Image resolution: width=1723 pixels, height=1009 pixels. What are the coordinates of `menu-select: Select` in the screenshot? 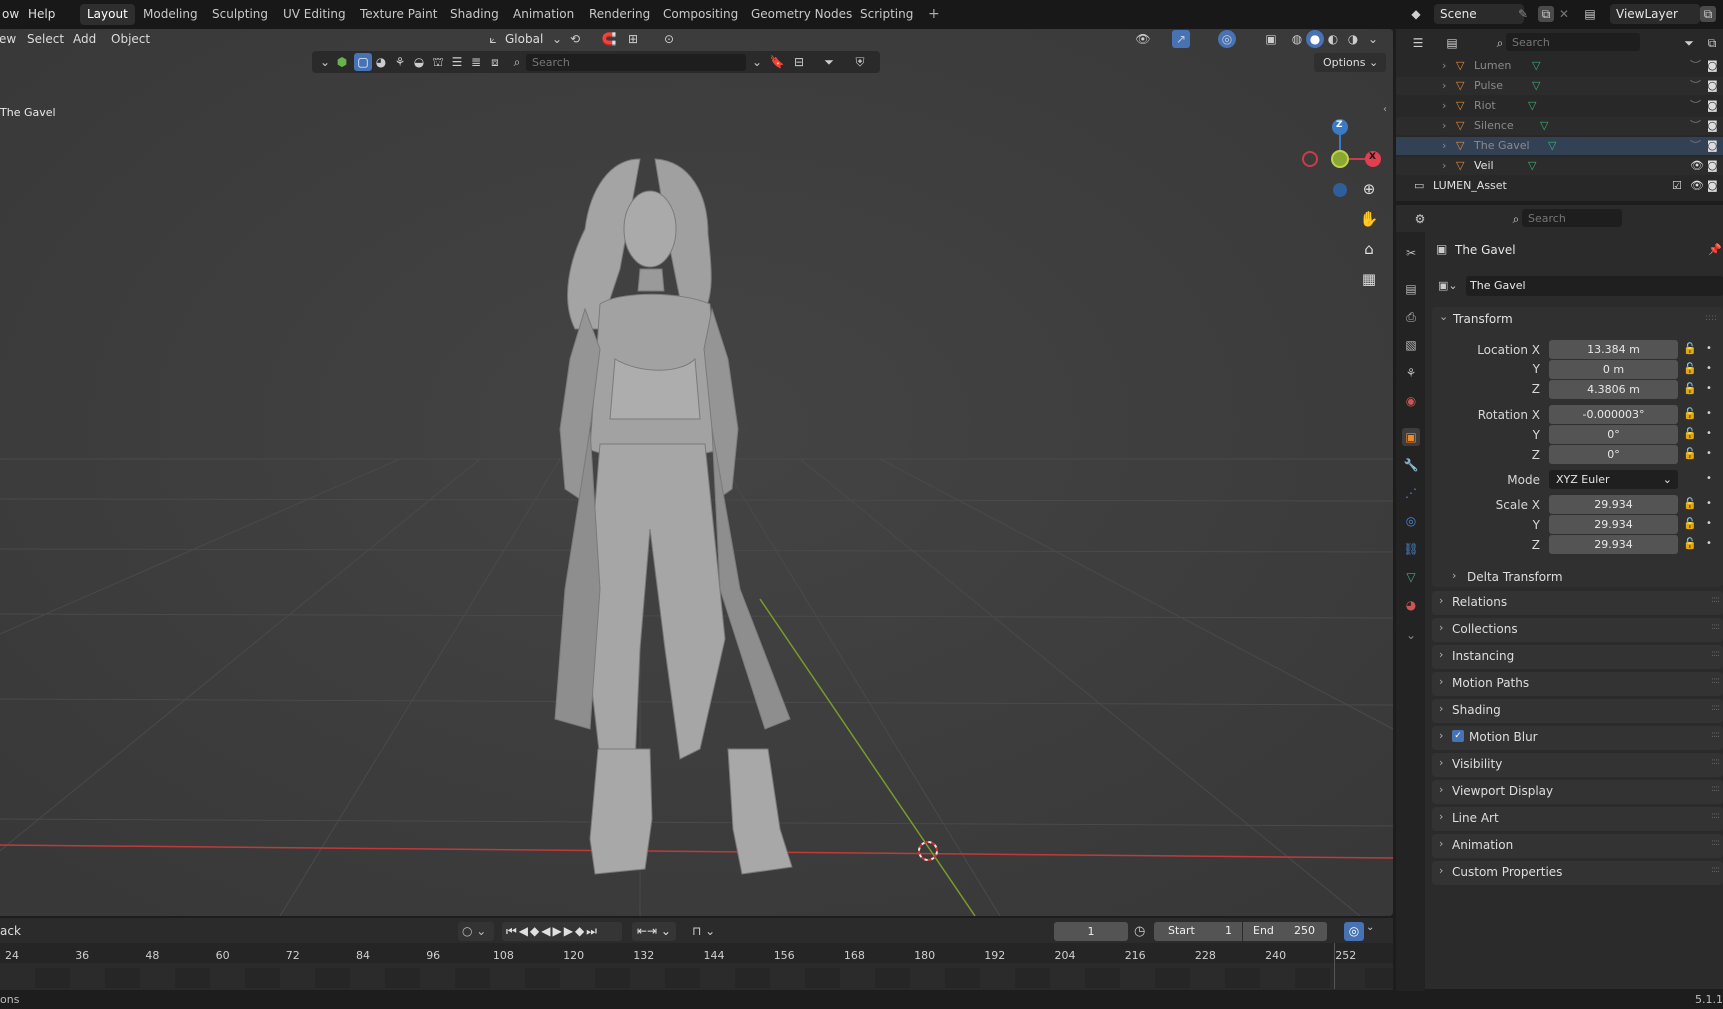 It's located at (45, 39).